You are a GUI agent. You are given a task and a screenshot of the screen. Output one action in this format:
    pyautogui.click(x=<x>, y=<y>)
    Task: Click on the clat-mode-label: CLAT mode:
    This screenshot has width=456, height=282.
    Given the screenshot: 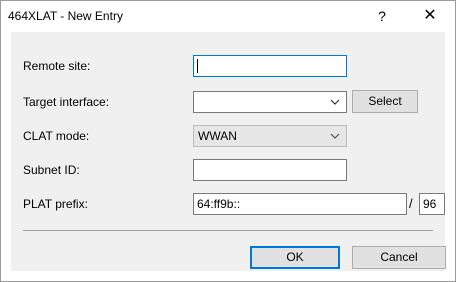 What is the action you would take?
    pyautogui.click(x=56, y=136)
    